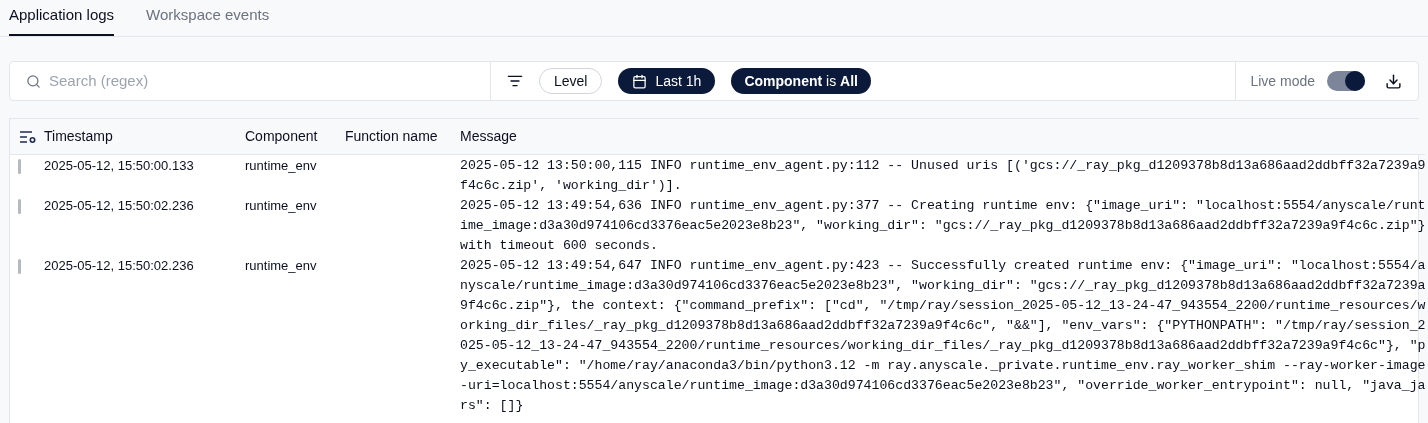  What do you see at coordinates (28, 136) in the screenshot?
I see `column-settings-icon` at bounding box center [28, 136].